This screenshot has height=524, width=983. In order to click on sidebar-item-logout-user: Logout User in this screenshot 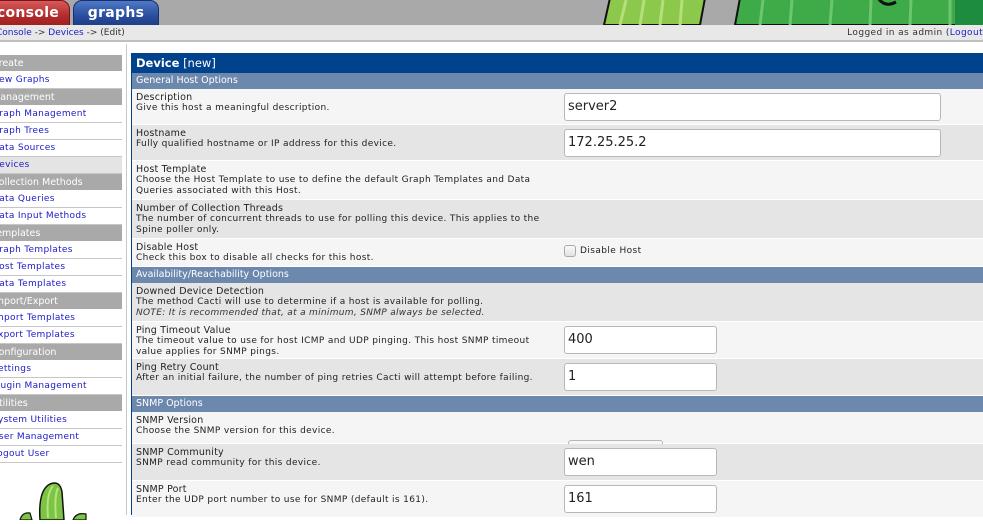, I will do `click(61, 454)`.